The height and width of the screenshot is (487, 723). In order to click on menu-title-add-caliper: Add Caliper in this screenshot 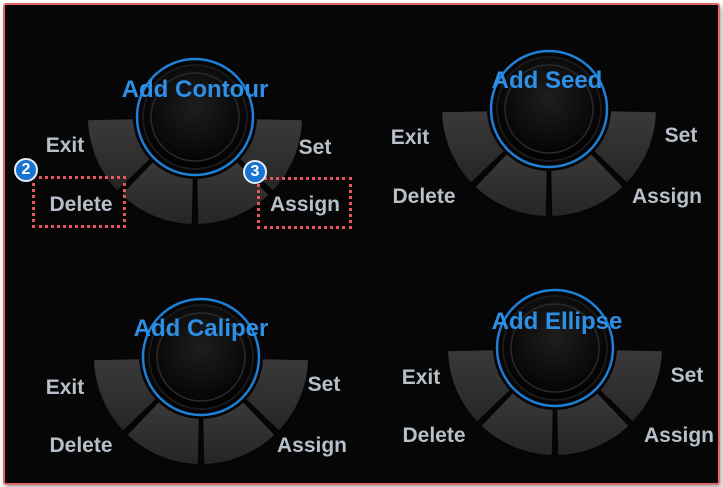, I will do `click(201, 328)`.